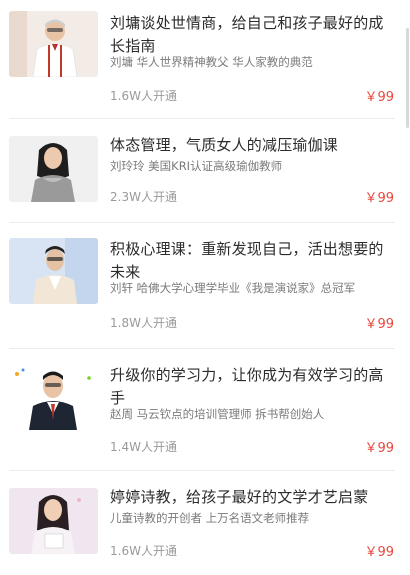 Image resolution: width=410 pixels, height=575 pixels. What do you see at coordinates (251, 387) in the screenshot?
I see `course-title: 升级你的学习力，让你成为有效学习的高手` at bounding box center [251, 387].